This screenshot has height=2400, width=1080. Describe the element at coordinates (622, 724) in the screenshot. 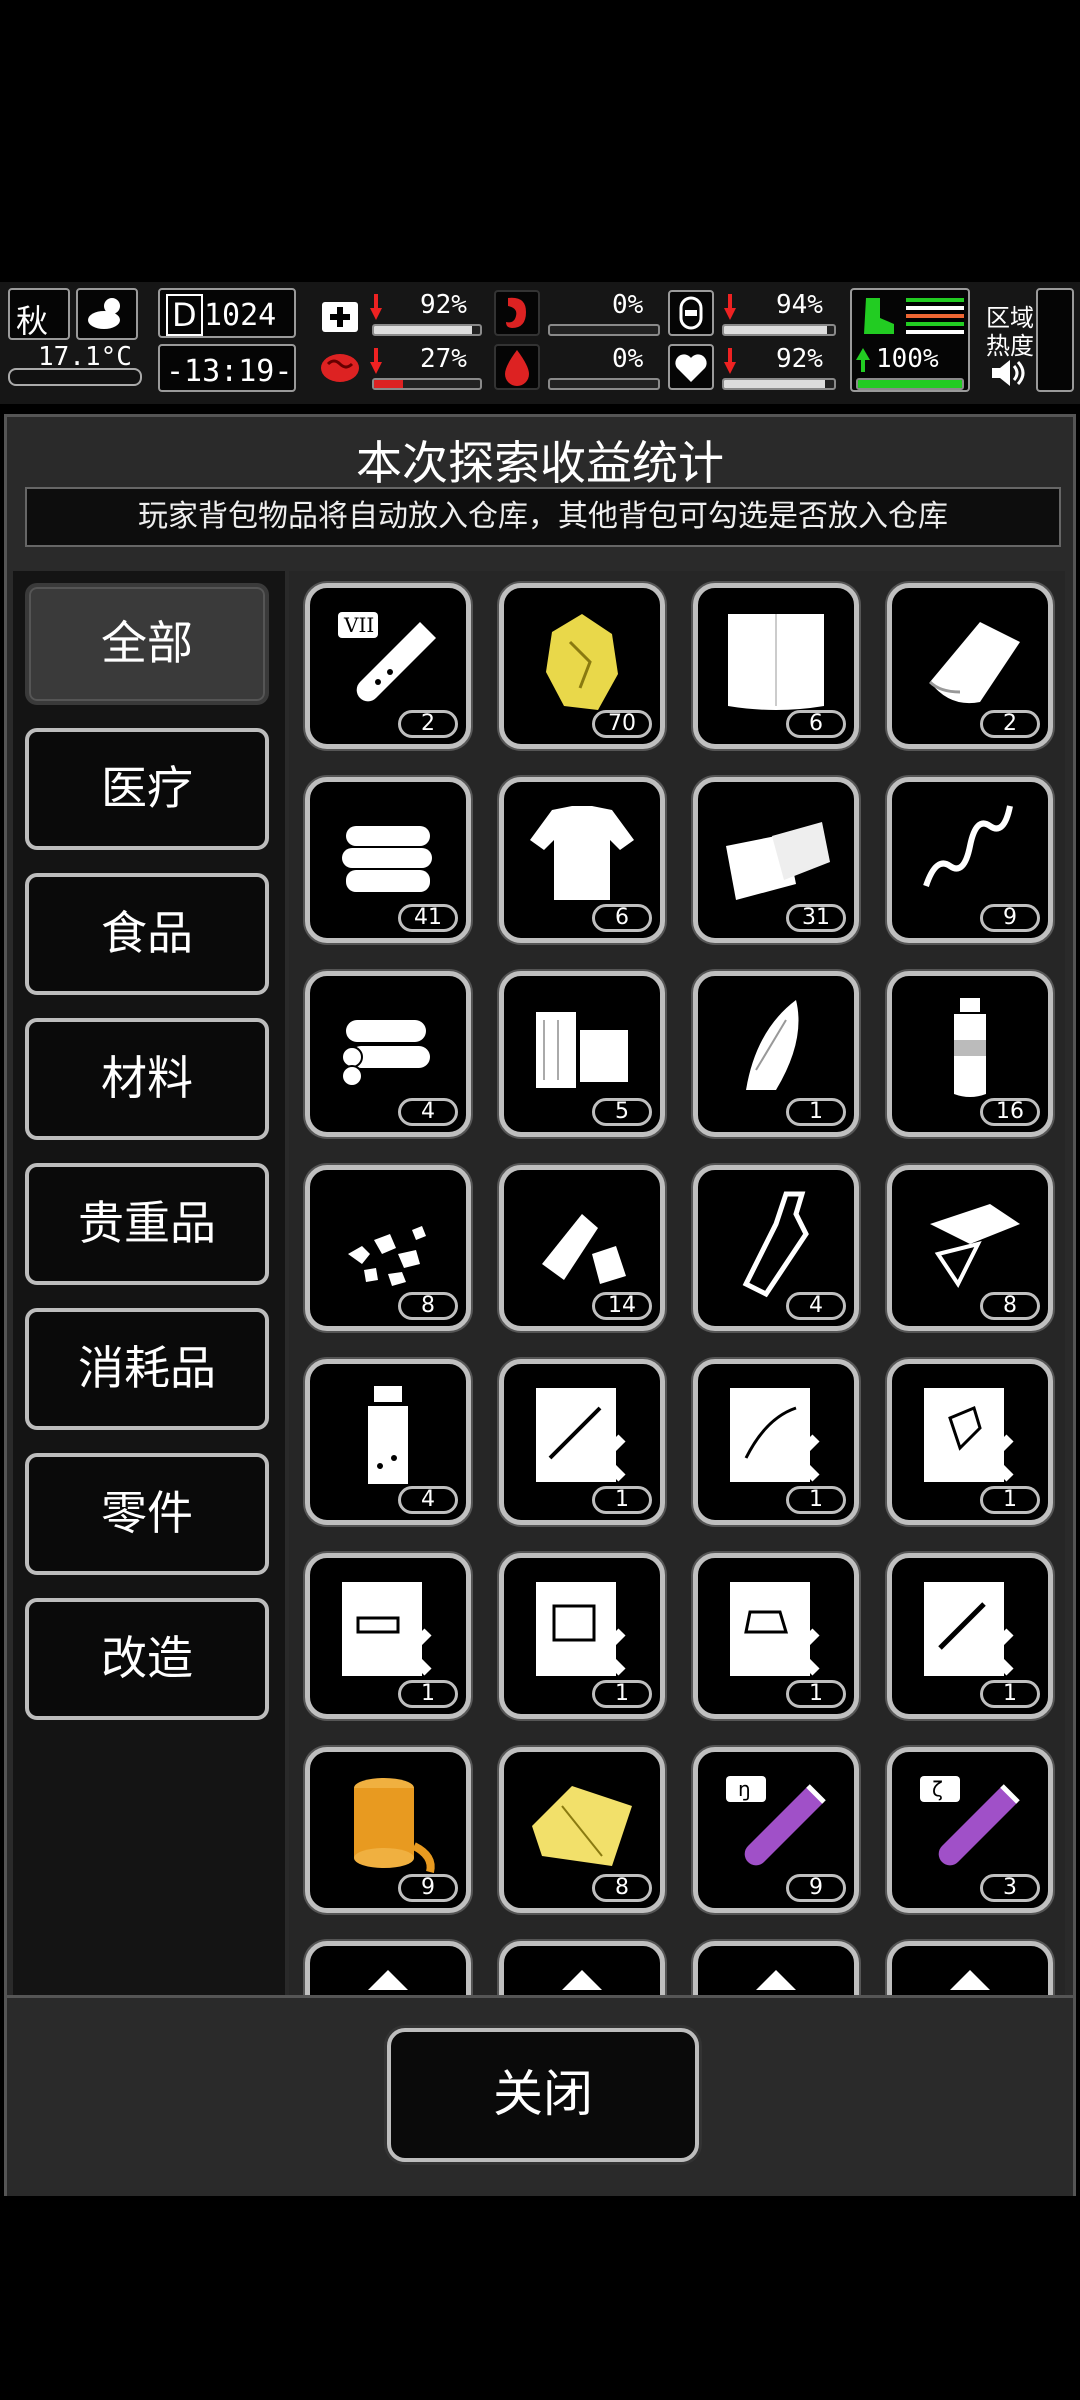

I see `item-count-badge: 70` at that location.